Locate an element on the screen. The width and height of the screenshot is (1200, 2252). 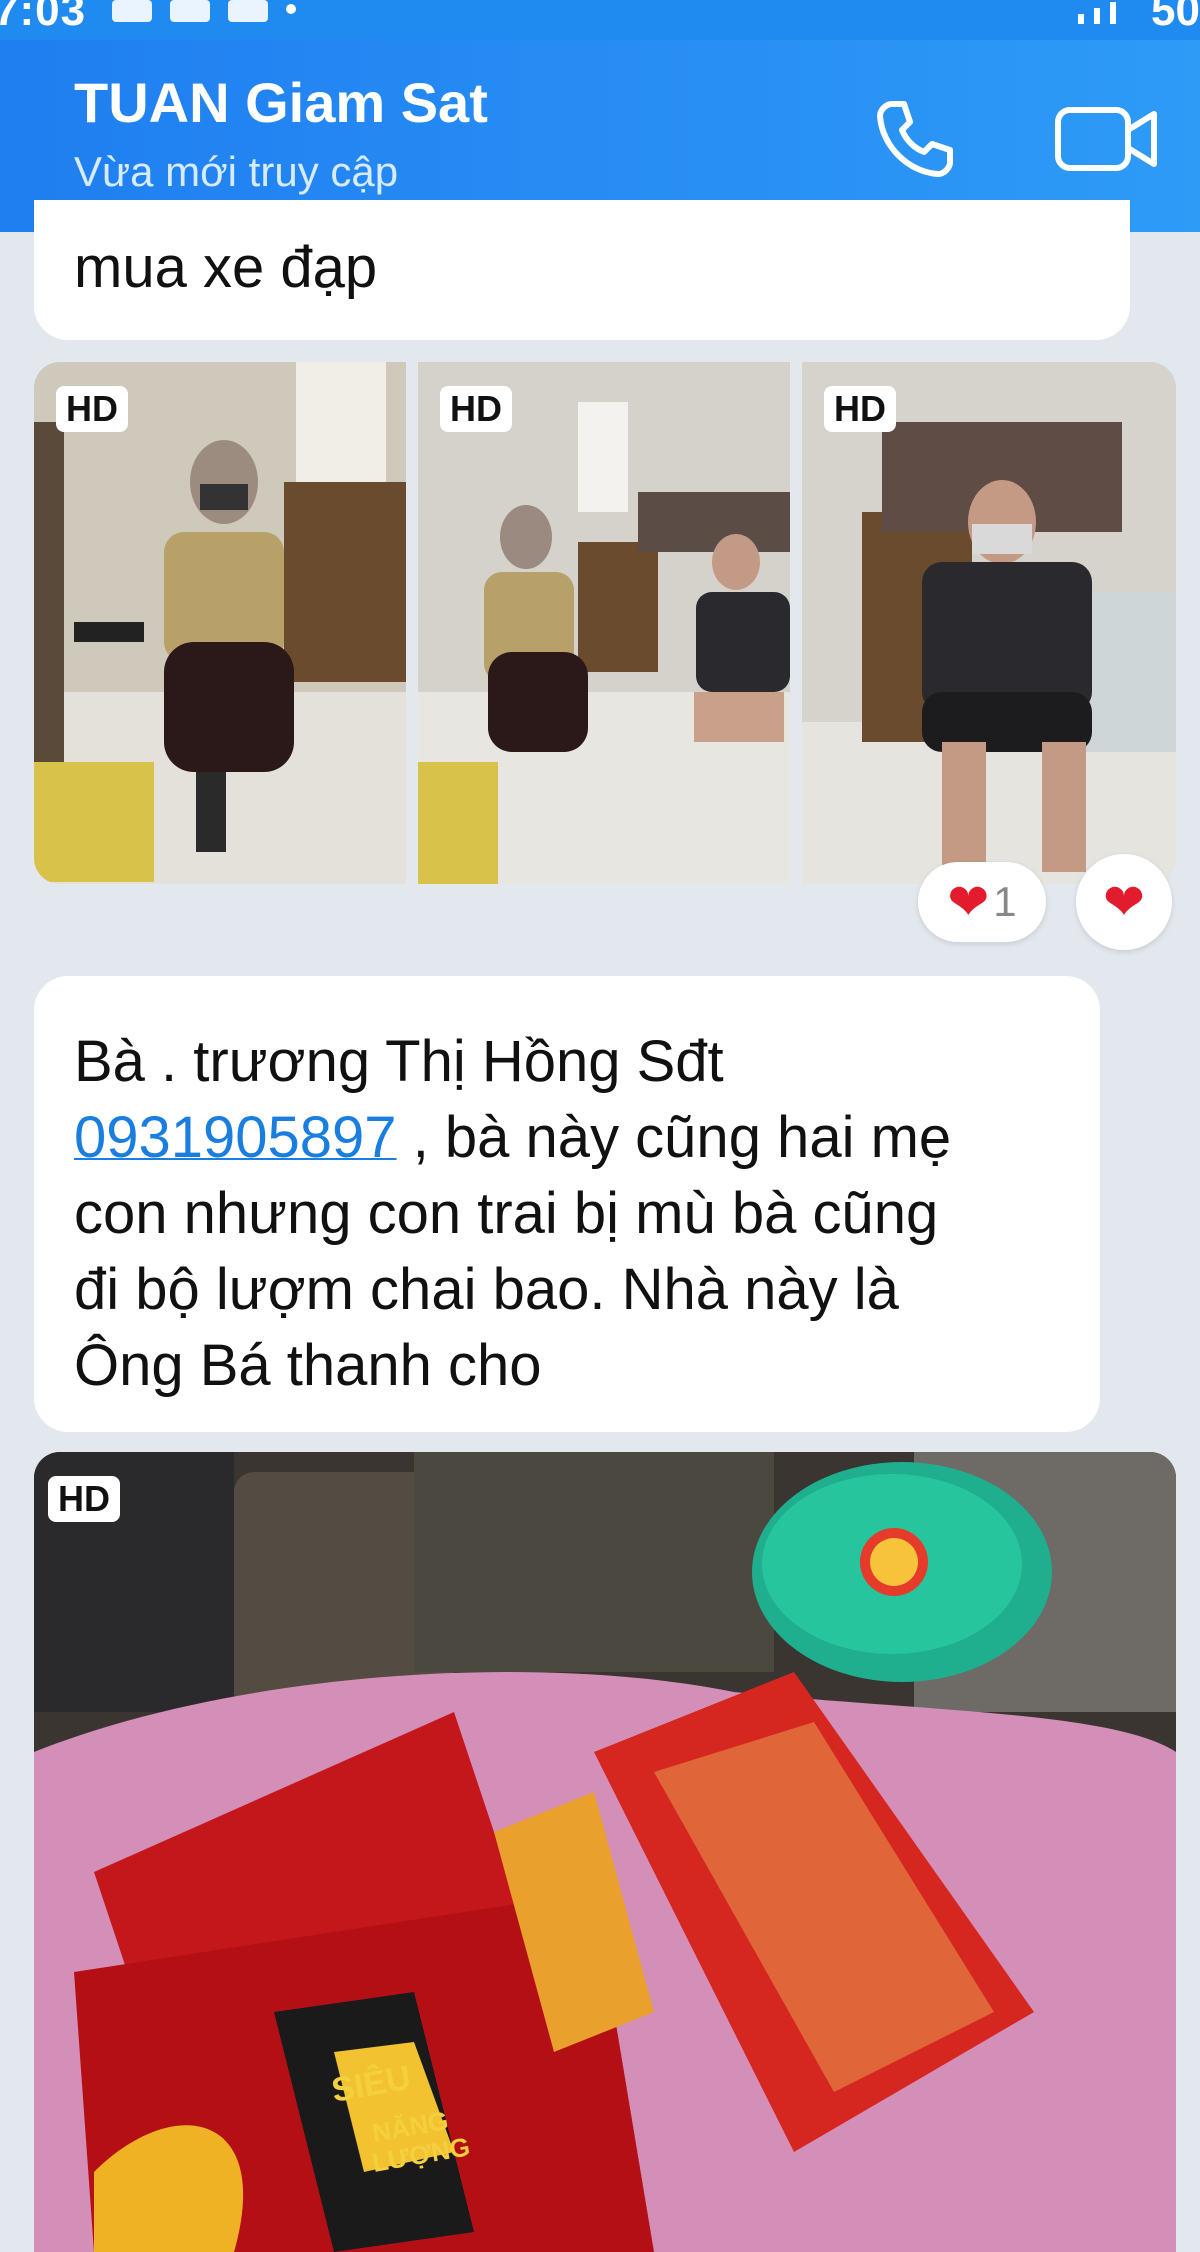
voice-call-button is located at coordinates (914, 138).